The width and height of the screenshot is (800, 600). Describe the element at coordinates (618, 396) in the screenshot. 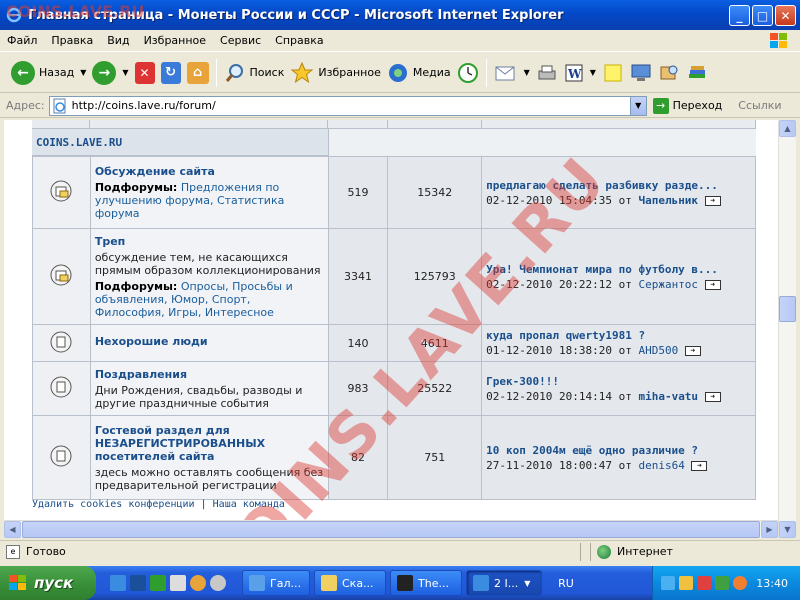

I see `last-post-meta: 02-12-2010 20:14:14 от miha-vatu ➜` at that location.